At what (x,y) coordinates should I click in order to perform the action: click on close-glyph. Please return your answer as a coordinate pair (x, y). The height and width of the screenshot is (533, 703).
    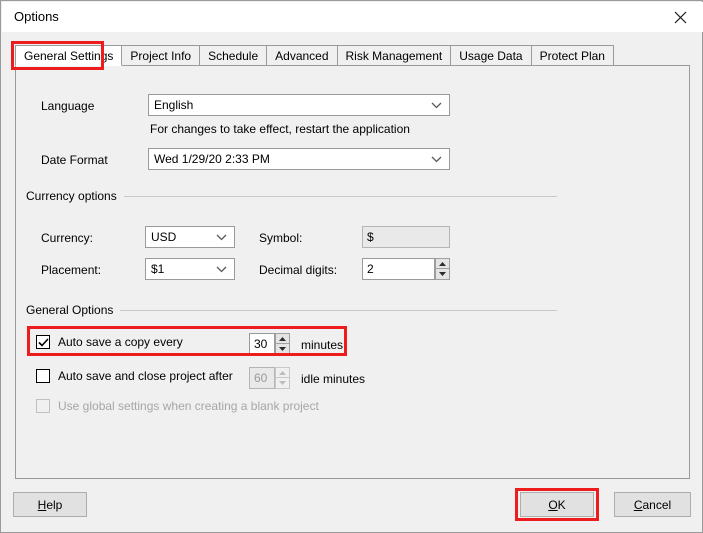
    Looking at the image, I should click on (680, 17).